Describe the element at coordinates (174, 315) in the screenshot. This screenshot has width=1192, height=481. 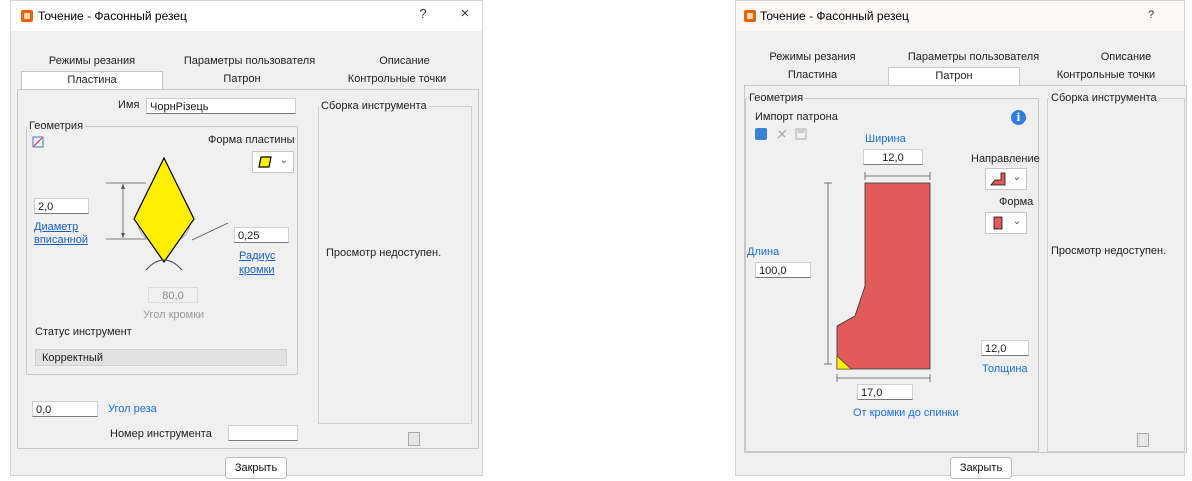
I see `edge-angle-label: Угол кромки` at that location.